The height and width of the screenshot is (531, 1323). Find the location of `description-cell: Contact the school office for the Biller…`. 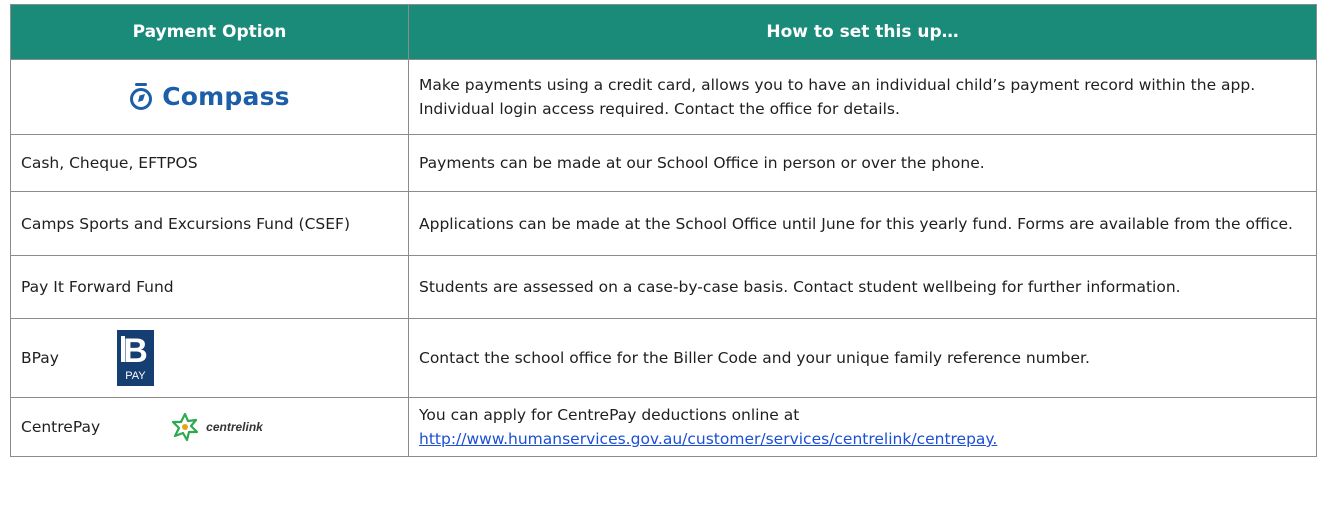

description-cell: Contact the school office for the Biller… is located at coordinates (862, 358).